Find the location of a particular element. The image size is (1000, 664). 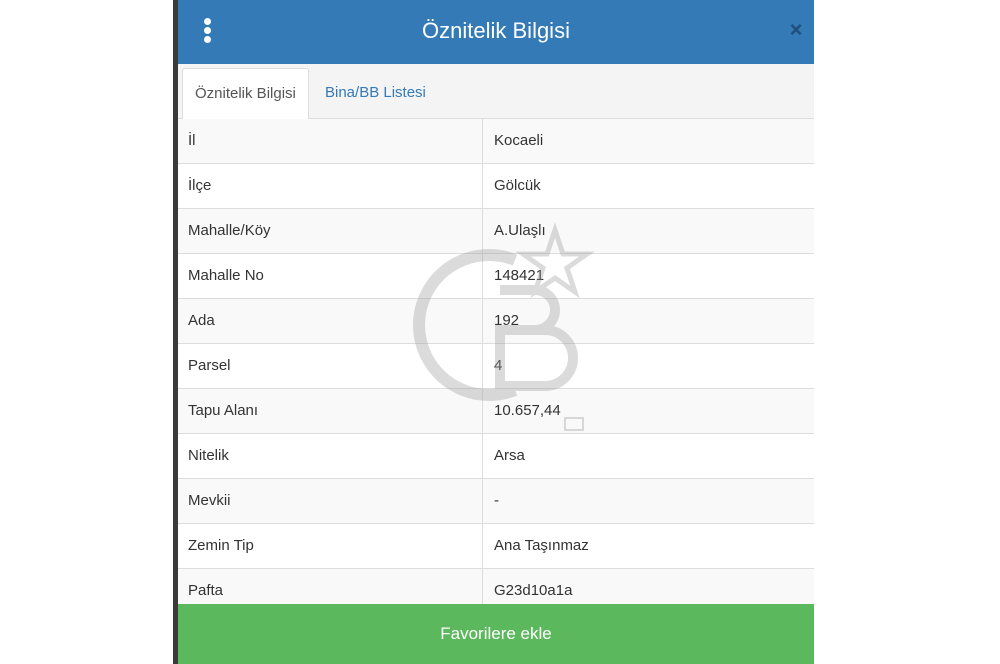

table-row: Mahalle/Köy A.Ulaşlı is located at coordinates (496, 231).